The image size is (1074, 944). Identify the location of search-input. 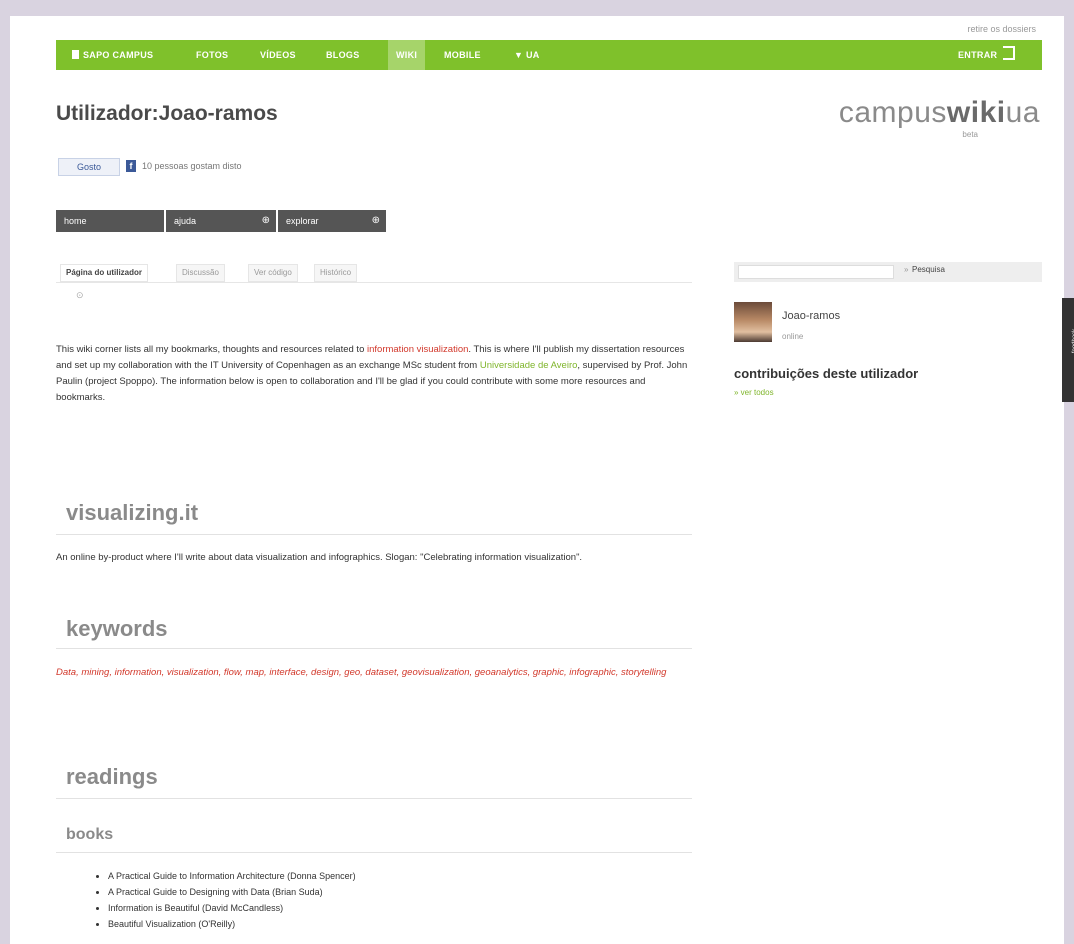
(816, 272).